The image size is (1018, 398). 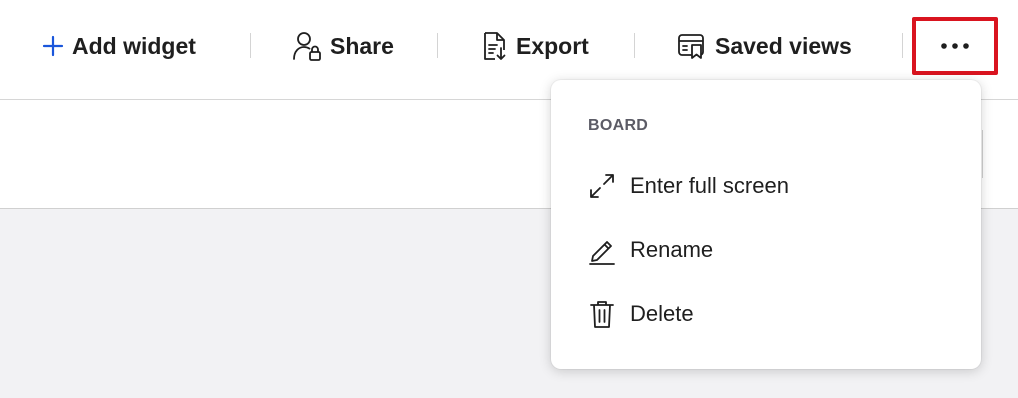 What do you see at coordinates (692, 46) in the screenshot?
I see `saved-views-icon` at bounding box center [692, 46].